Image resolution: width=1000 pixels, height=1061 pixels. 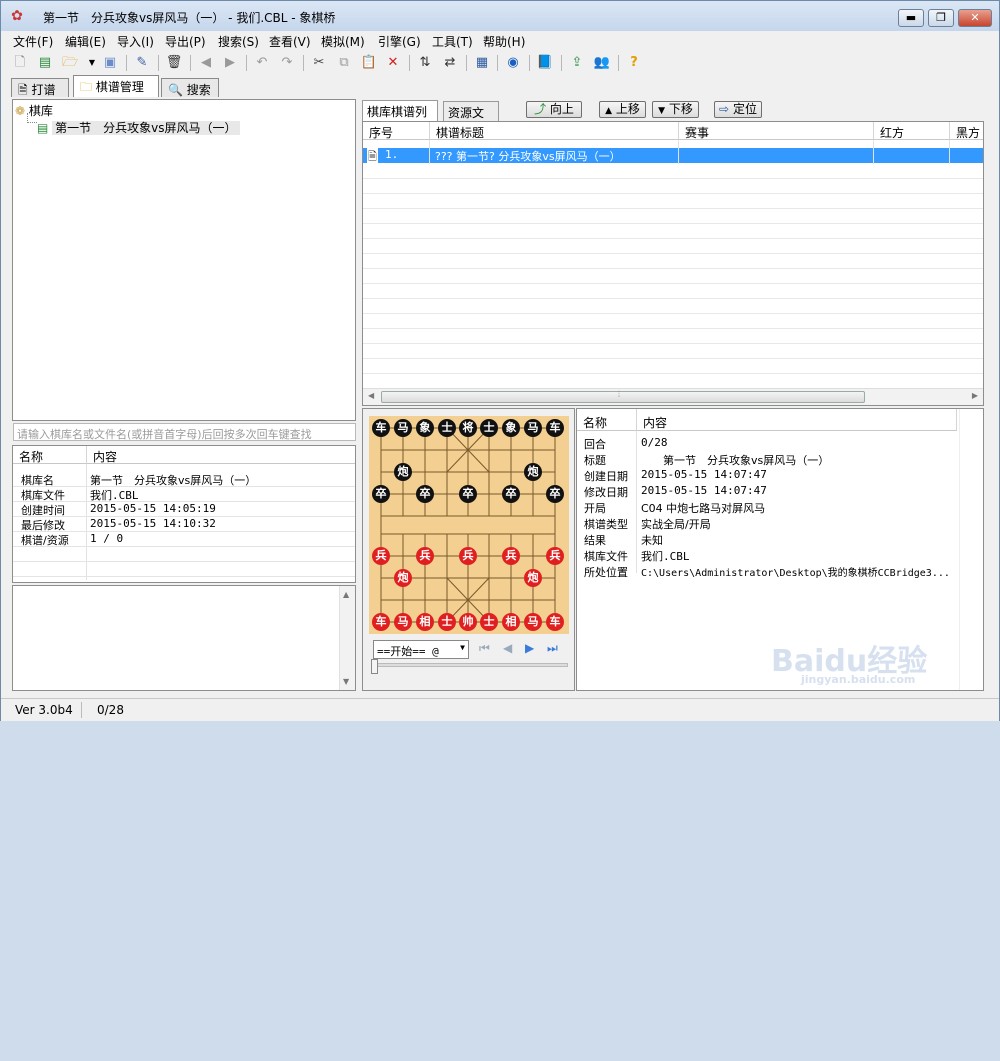 I want to click on move-down-button: ▼ 下移, so click(x=675, y=109).